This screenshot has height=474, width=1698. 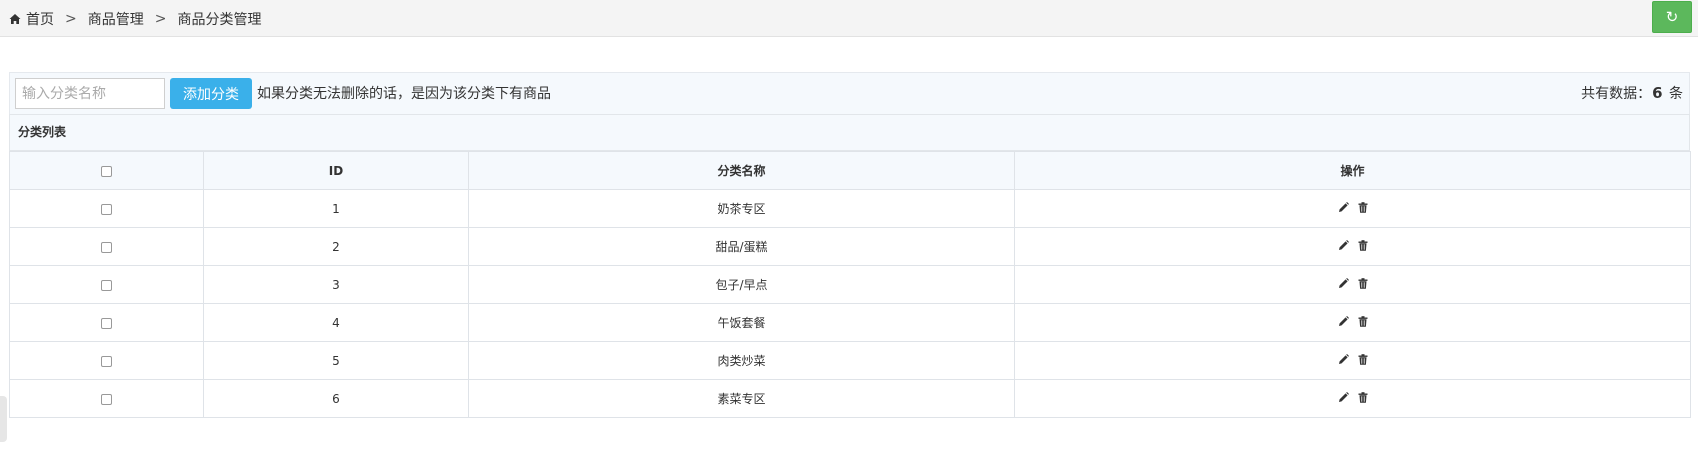 What do you see at coordinates (1657, 93) in the screenshot?
I see `total-number: 6` at bounding box center [1657, 93].